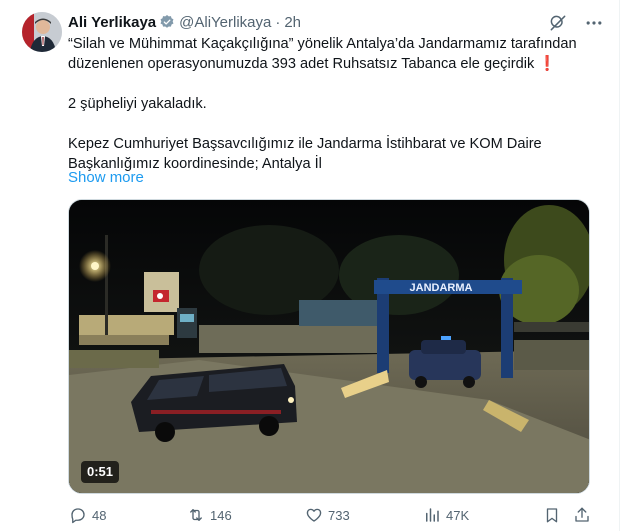 The width and height of the screenshot is (620, 531). I want to click on engagement-bar: 48 146 733 47K, so click(333, 515).